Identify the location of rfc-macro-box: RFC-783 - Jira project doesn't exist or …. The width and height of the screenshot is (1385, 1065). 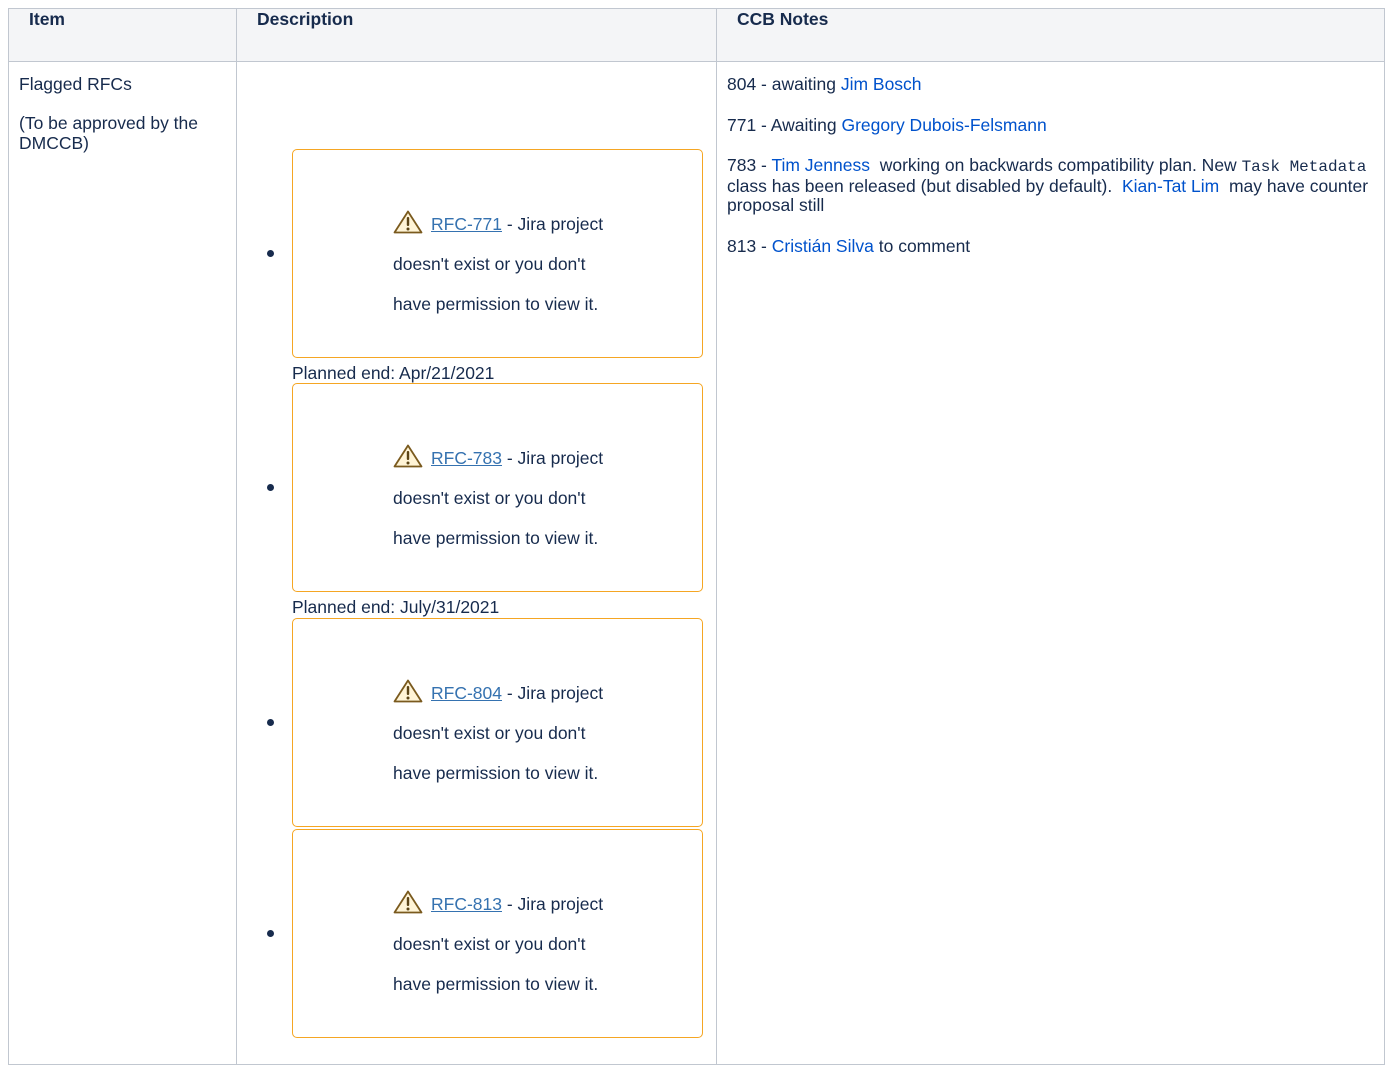
(497, 487).